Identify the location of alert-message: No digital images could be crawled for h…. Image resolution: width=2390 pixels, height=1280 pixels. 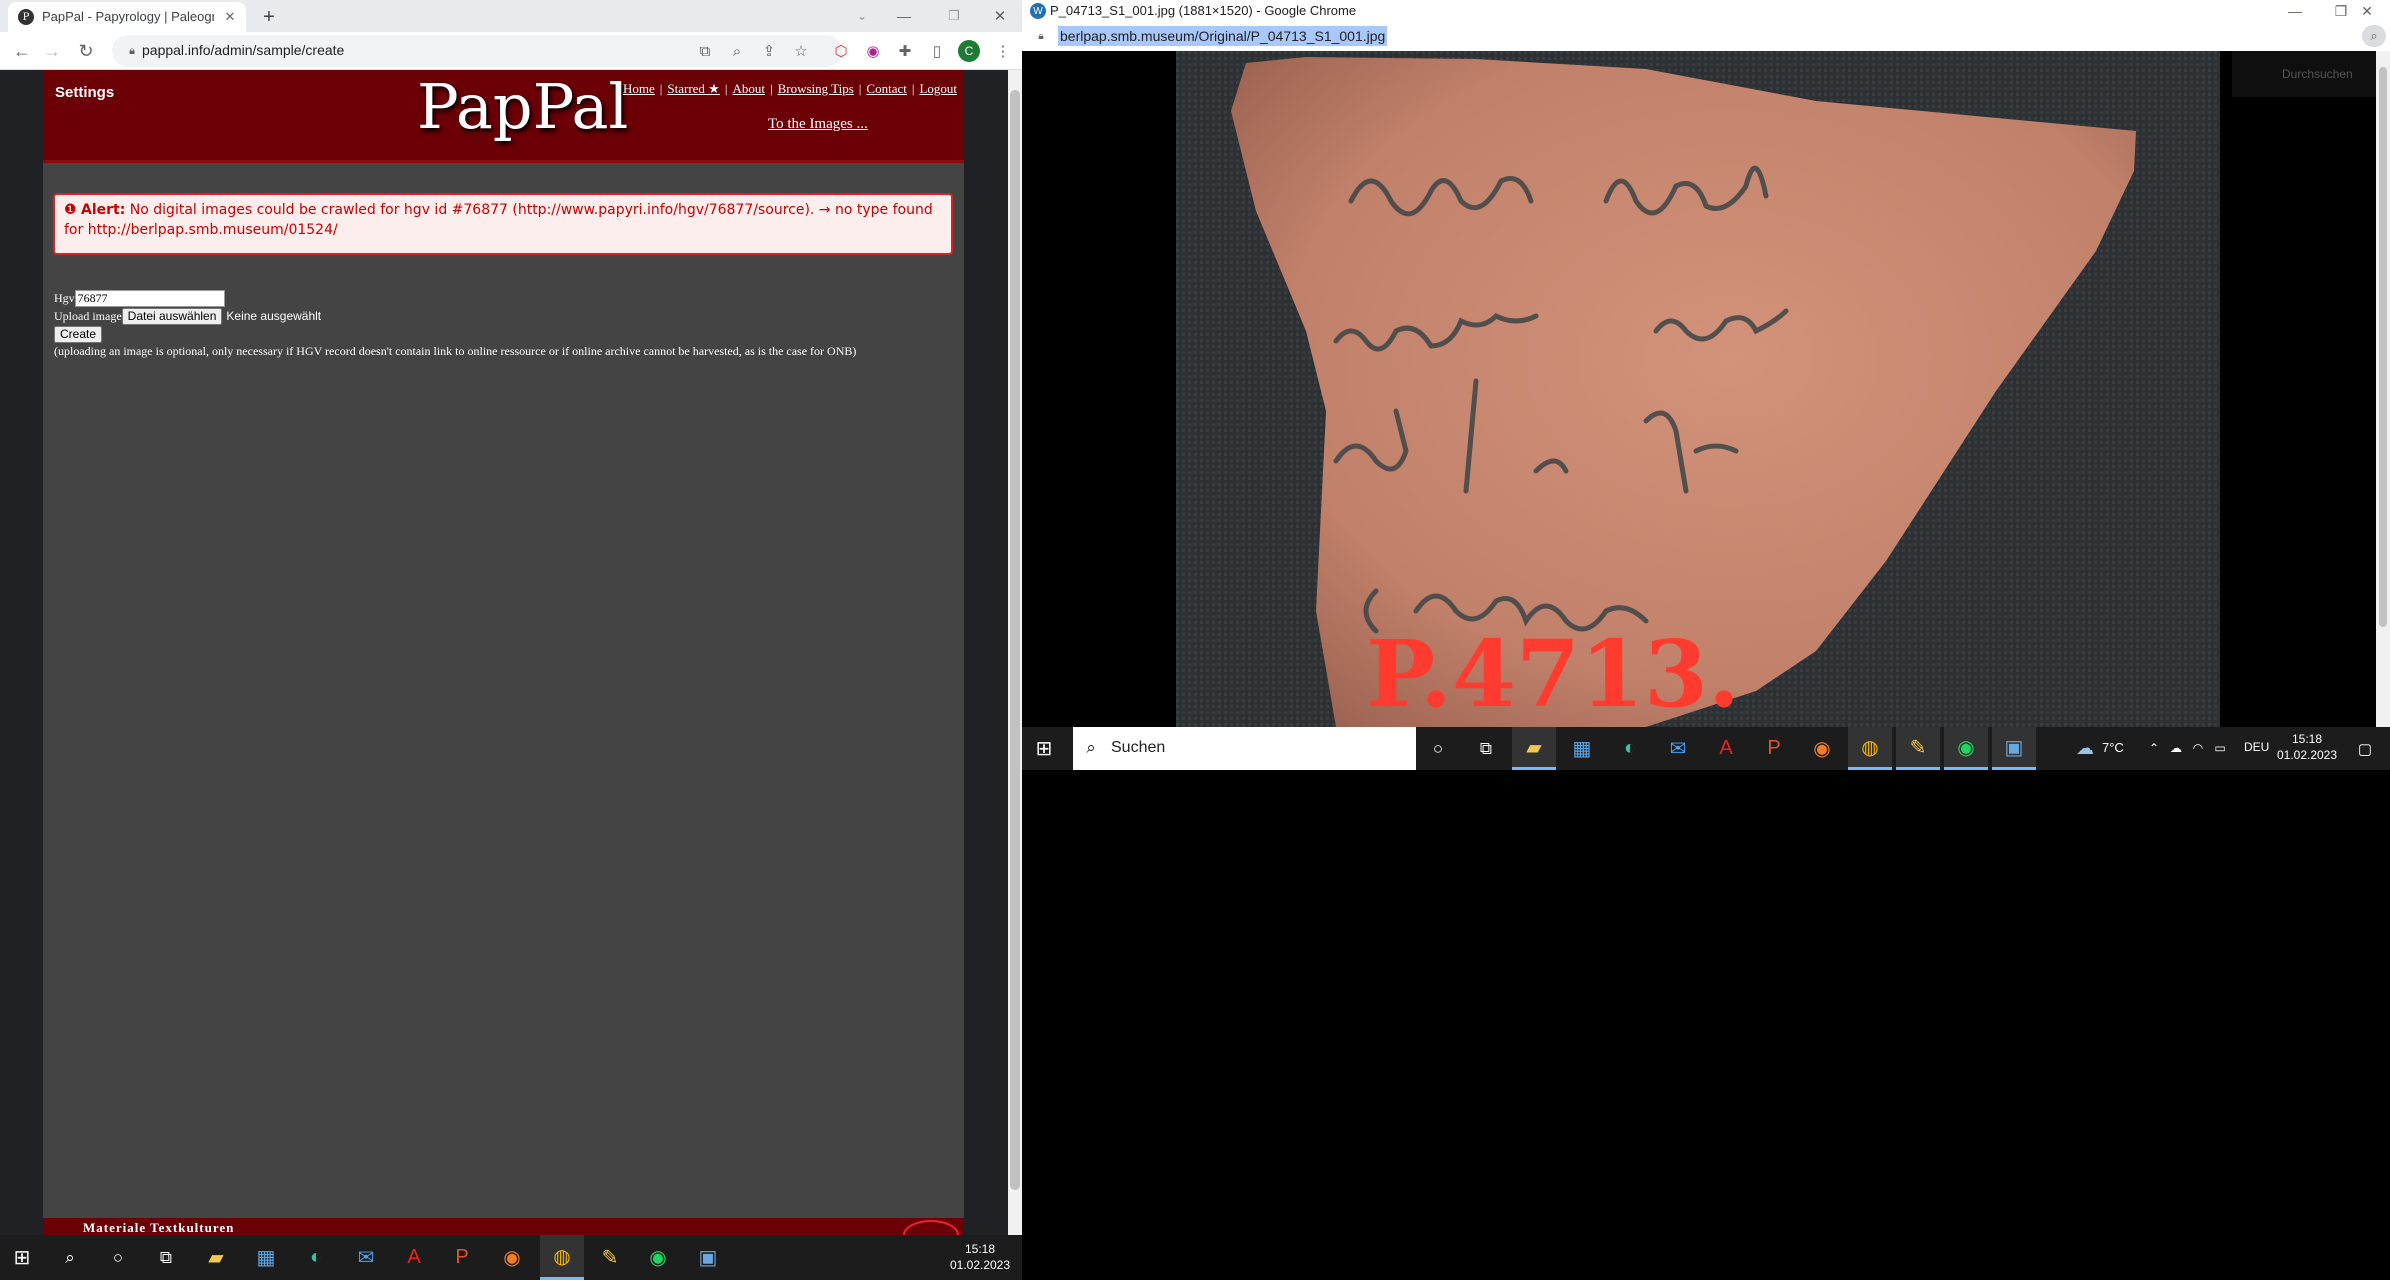
(498, 220).